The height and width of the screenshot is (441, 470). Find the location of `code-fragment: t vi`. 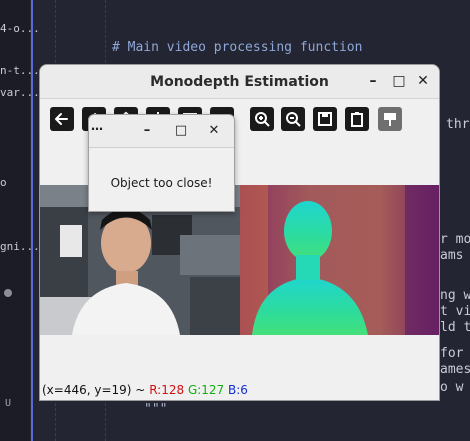

code-fragment: t vi is located at coordinates (455, 311).